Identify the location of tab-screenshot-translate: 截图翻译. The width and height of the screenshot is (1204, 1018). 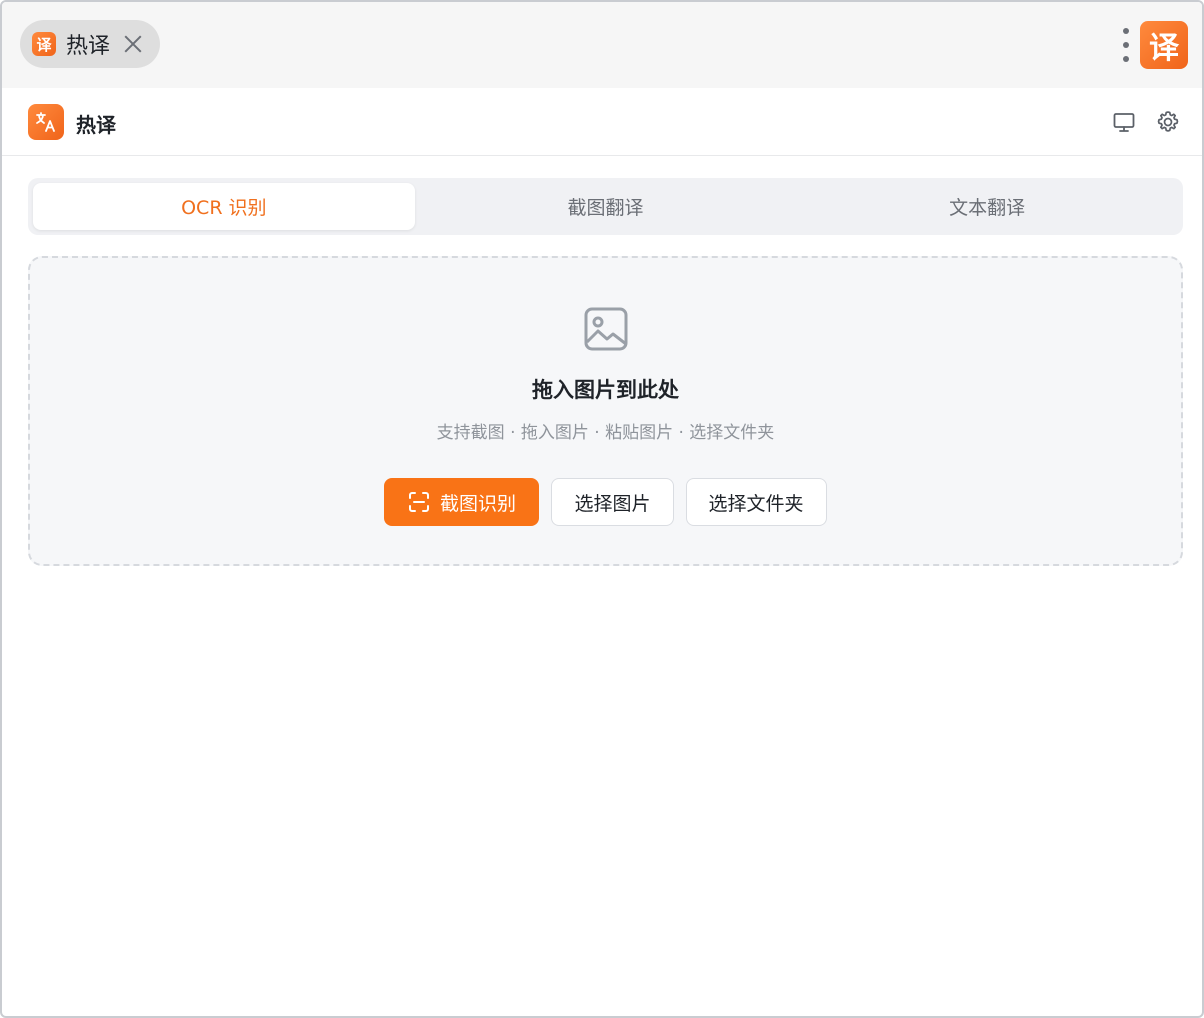
(606, 206).